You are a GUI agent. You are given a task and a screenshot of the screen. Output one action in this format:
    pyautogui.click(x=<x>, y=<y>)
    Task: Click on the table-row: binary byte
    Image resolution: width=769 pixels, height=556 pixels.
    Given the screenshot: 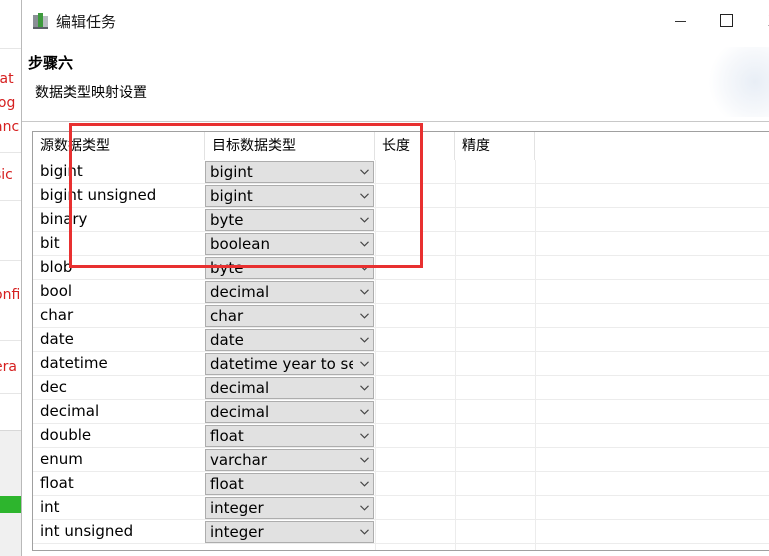 What is the action you would take?
    pyautogui.click(x=401, y=220)
    